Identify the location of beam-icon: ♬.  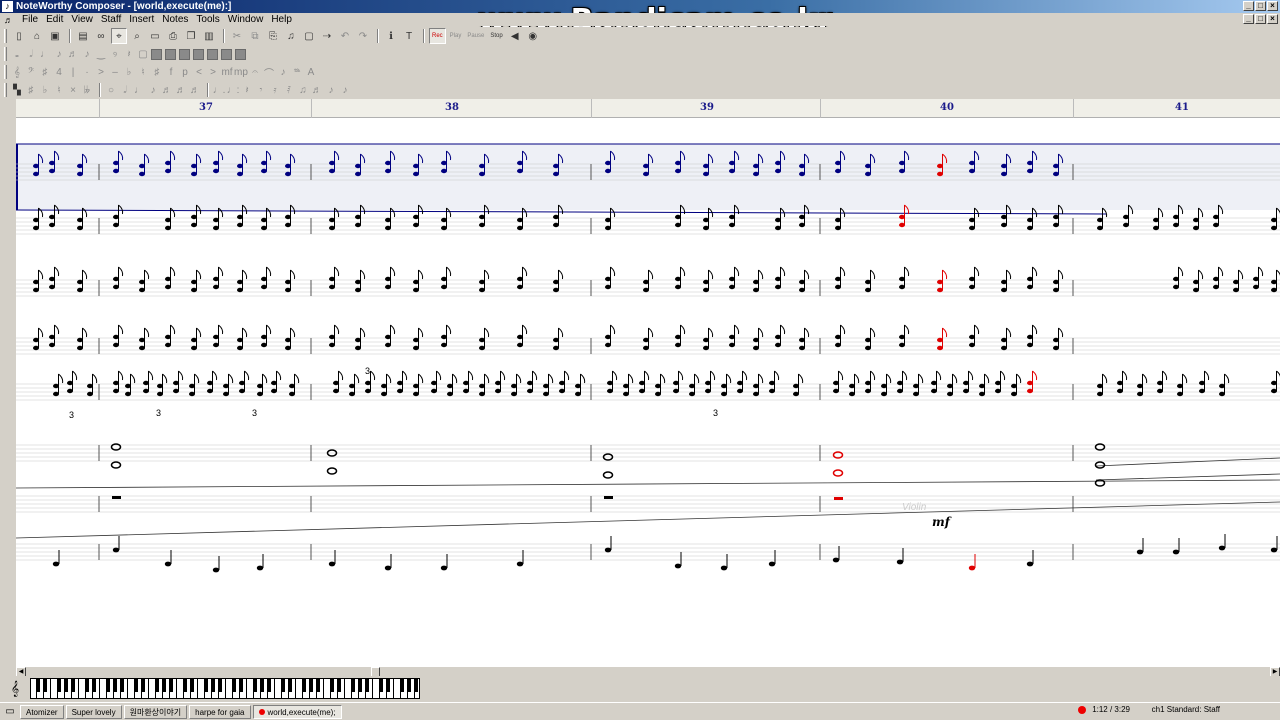
(317, 90).